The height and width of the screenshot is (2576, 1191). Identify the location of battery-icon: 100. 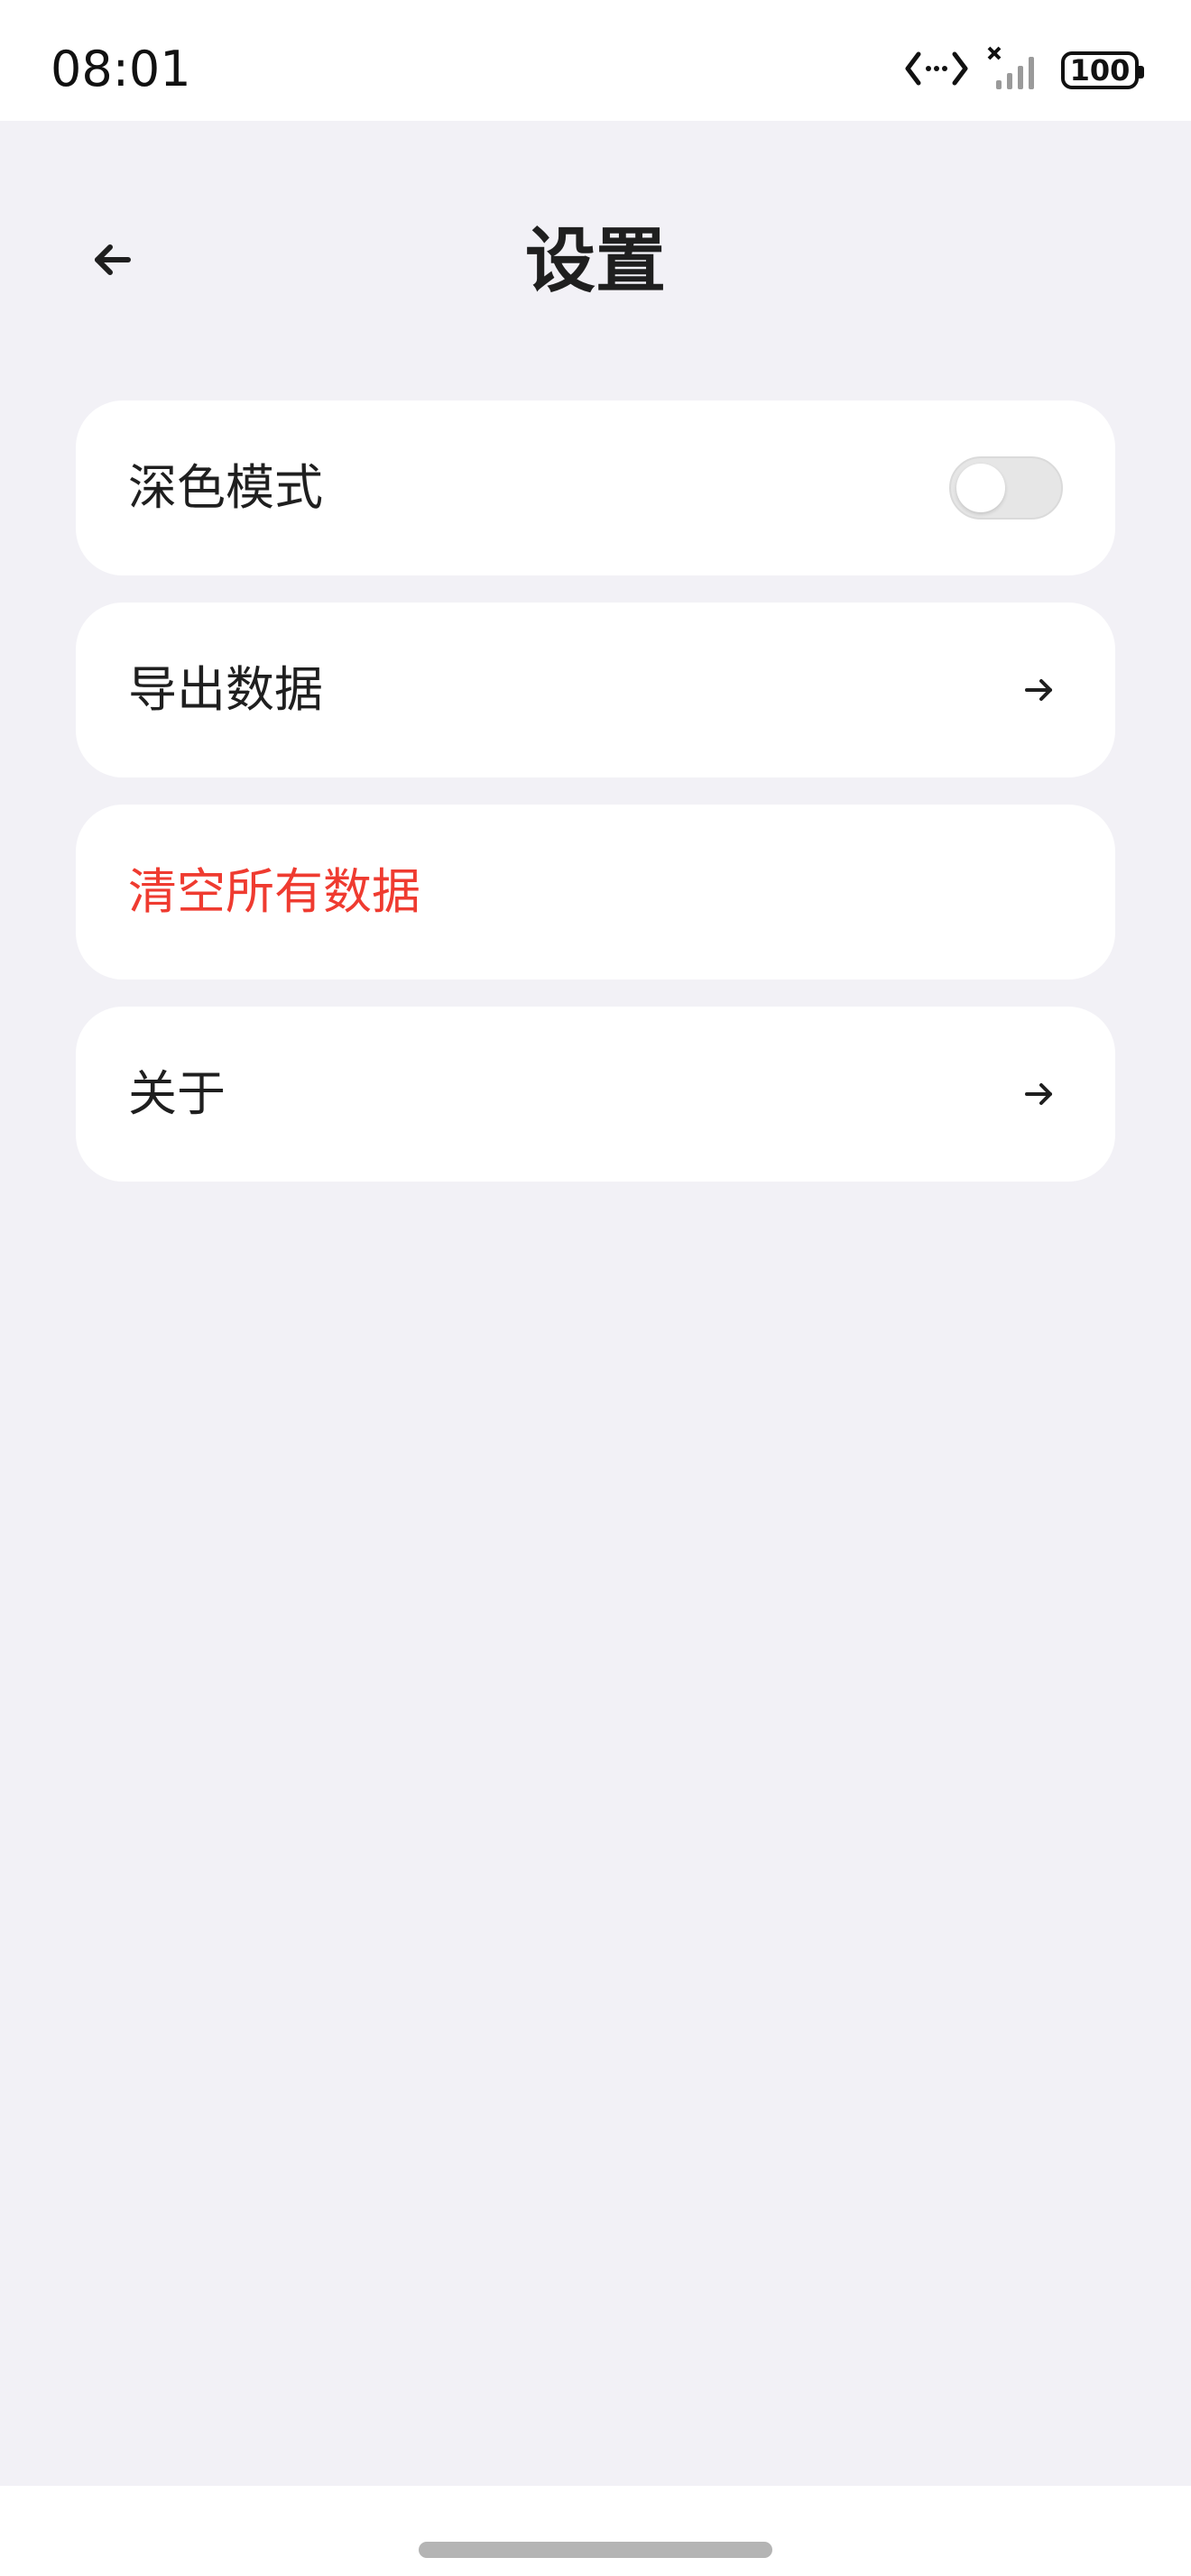
(1102, 70).